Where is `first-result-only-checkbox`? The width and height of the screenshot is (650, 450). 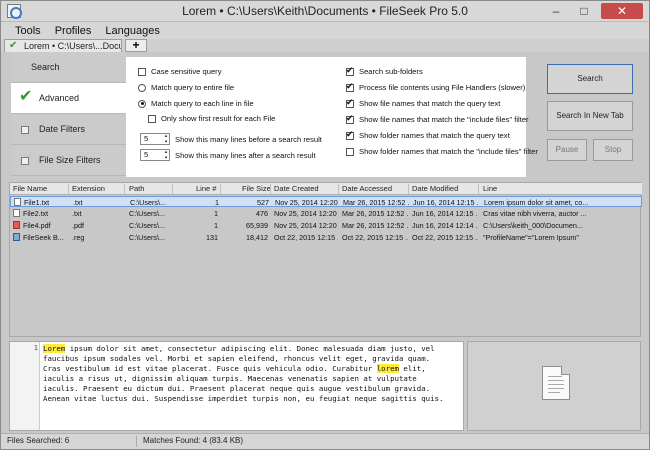
first-result-only-checkbox is located at coordinates (152, 118).